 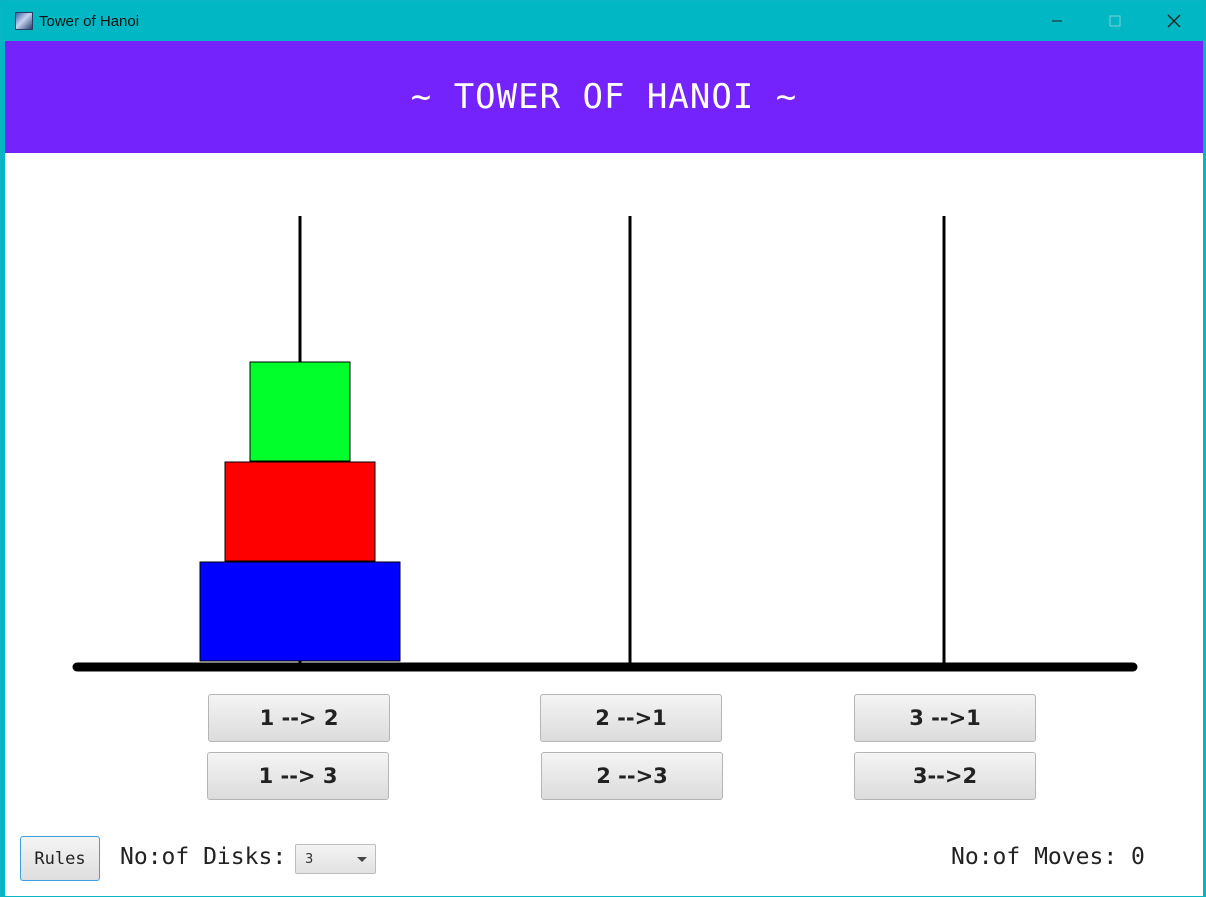 What do you see at coordinates (203, 857) in the screenshot?
I see `disks-count-label: No:of Disks:` at bounding box center [203, 857].